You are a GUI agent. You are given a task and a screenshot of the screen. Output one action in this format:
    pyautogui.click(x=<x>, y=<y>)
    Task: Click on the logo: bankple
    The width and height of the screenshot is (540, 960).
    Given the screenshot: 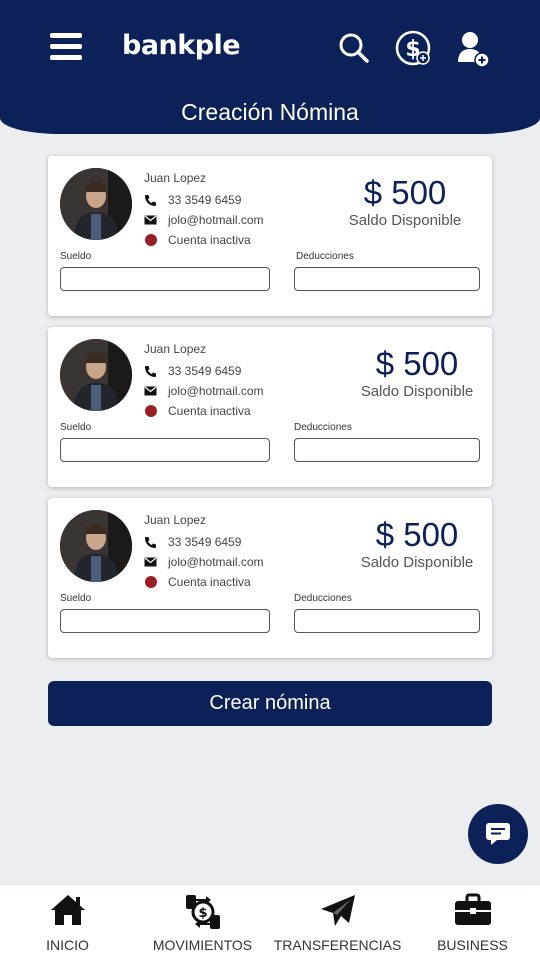 What is the action you would take?
    pyautogui.click(x=181, y=45)
    